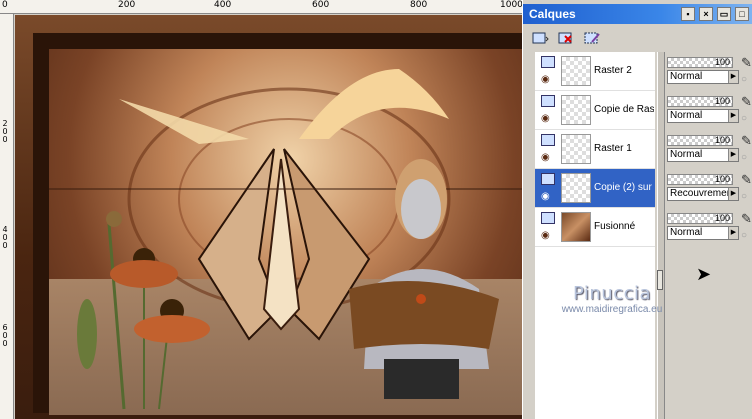 The height and width of the screenshot is (419, 752). I want to click on panel-splitter, so click(661, 235).